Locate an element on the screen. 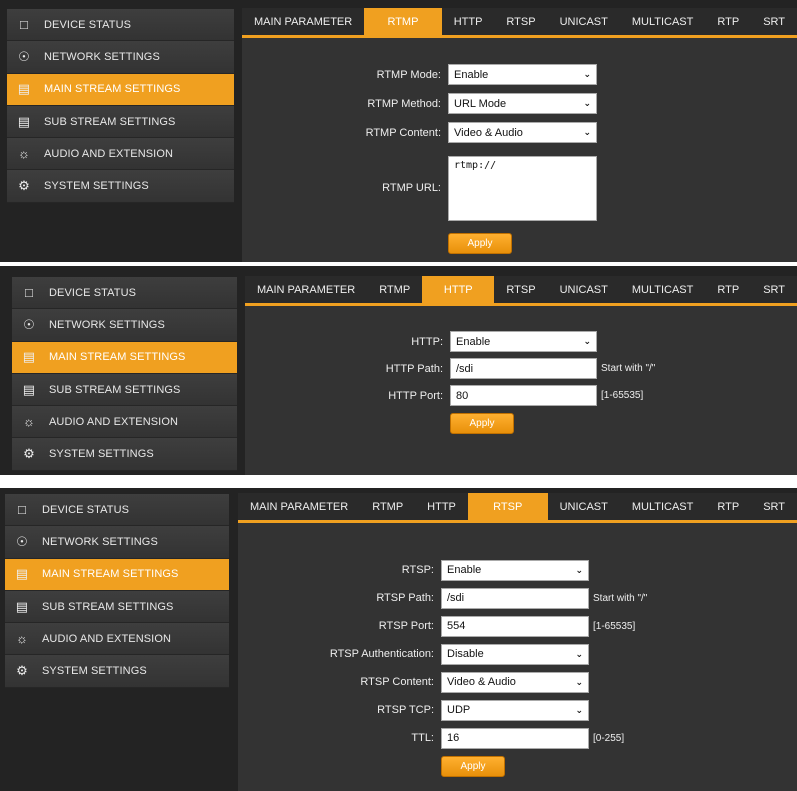 The height and width of the screenshot is (791, 797). rtmp-url-textarea: rtmp:// is located at coordinates (522, 188).